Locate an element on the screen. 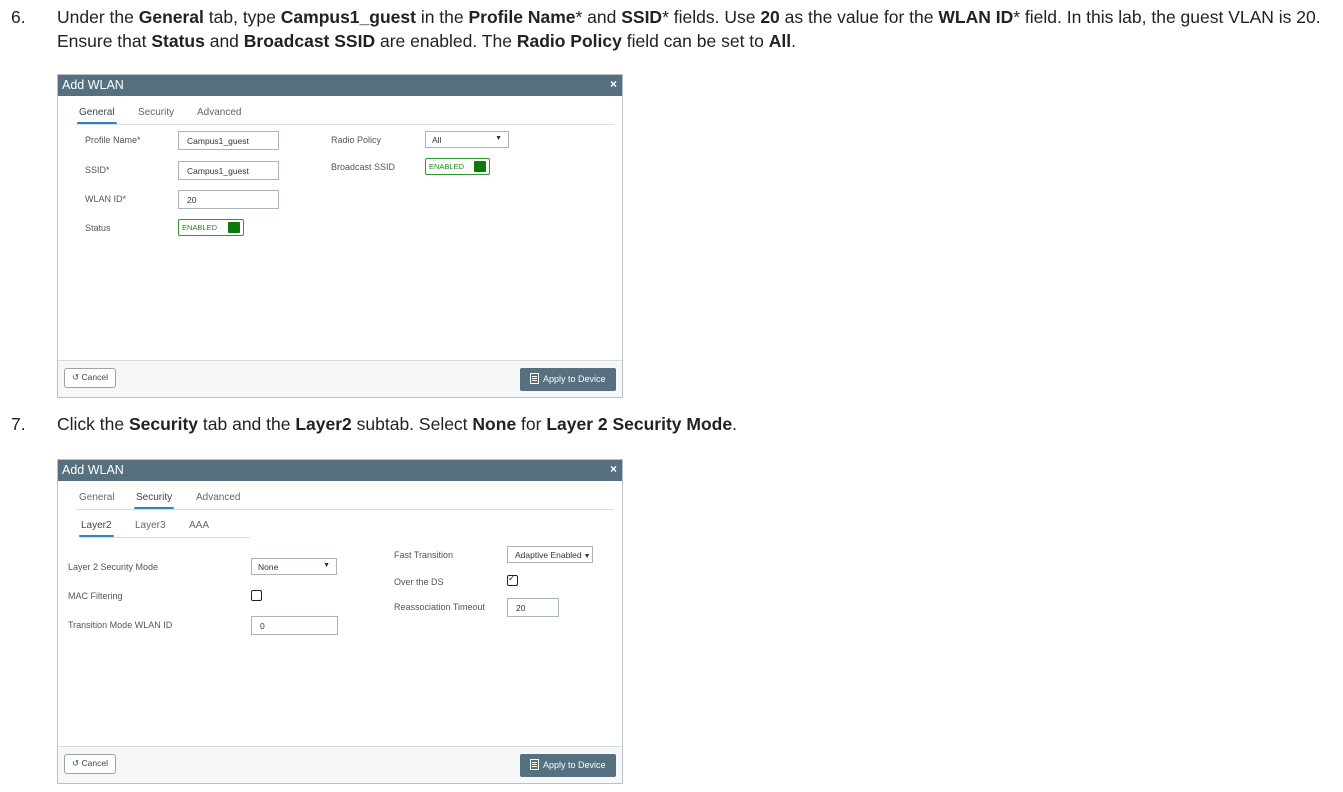  status-toggle: ENABLED is located at coordinates (211, 227).